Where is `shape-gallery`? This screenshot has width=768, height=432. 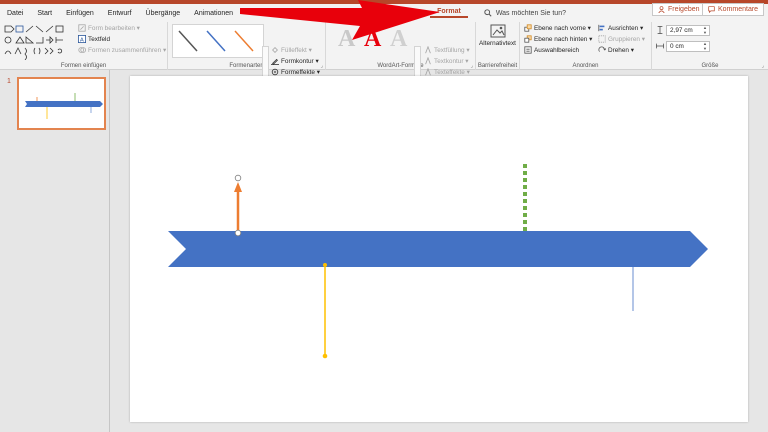 shape-gallery is located at coordinates (38, 42).